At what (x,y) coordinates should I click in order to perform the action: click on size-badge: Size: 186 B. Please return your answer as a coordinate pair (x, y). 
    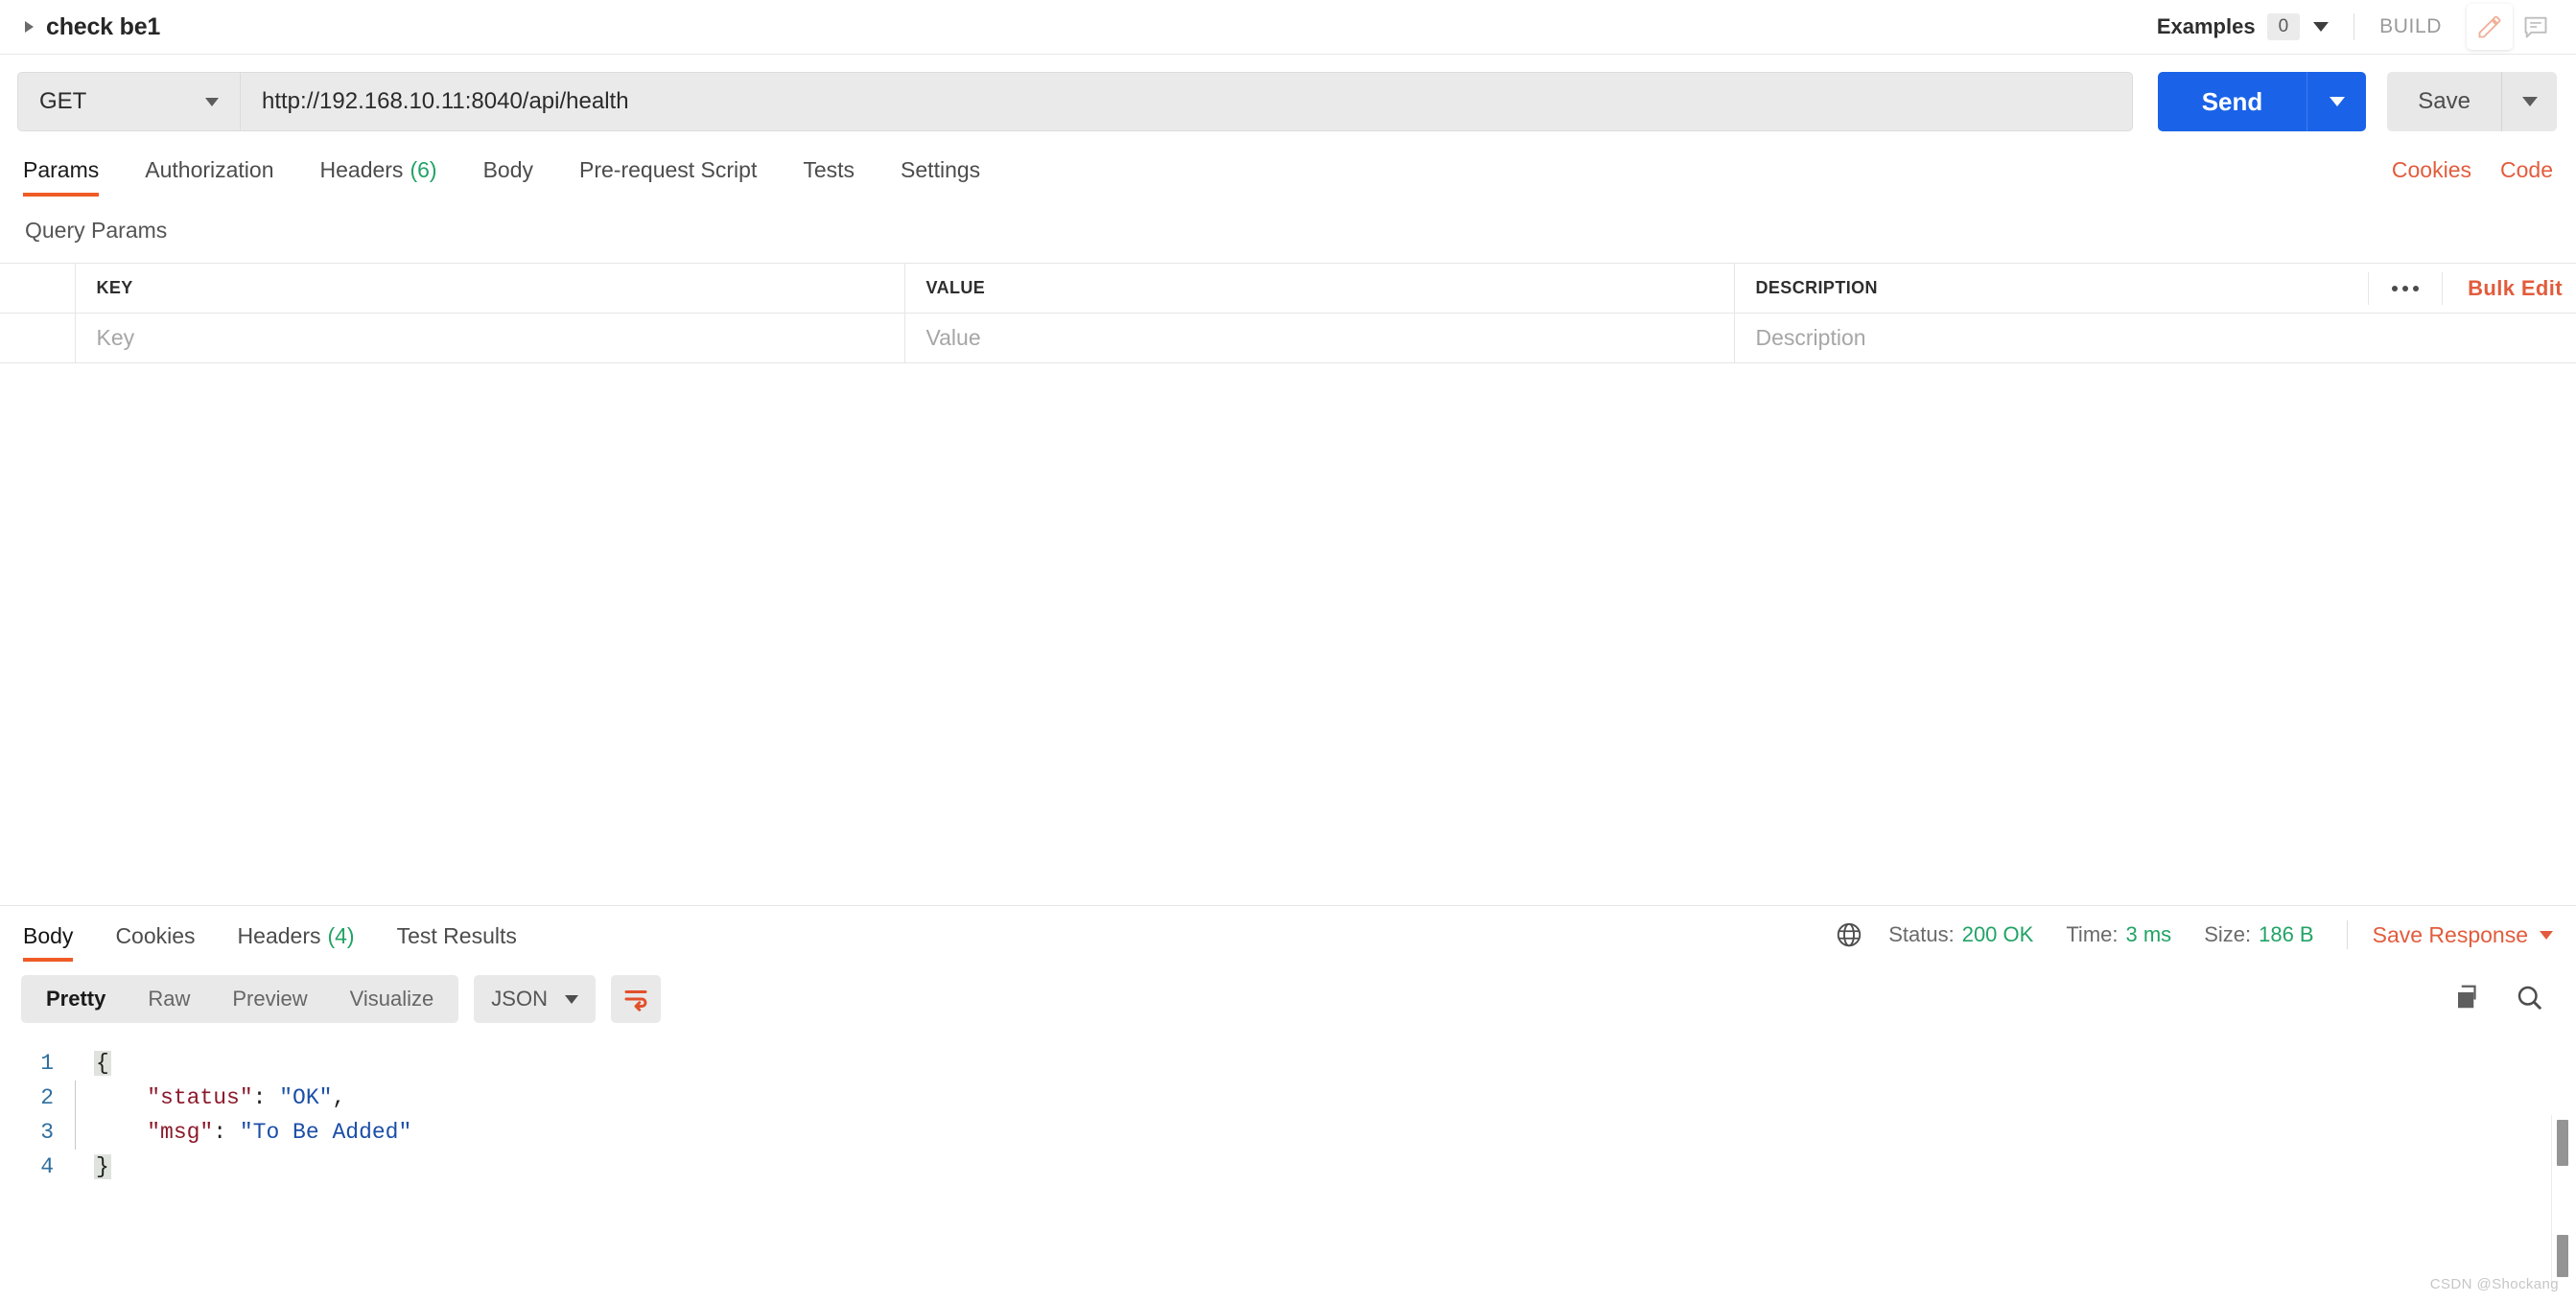
    Looking at the image, I should click on (2258, 934).